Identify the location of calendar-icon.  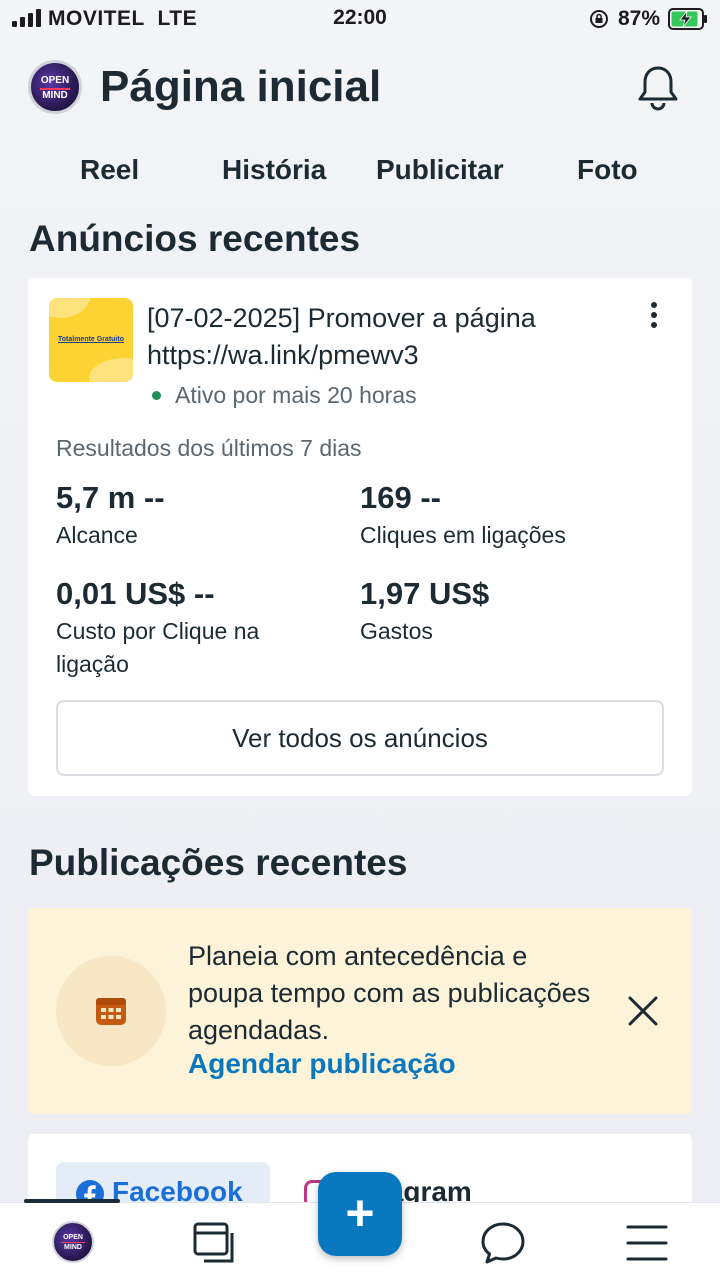
(111, 1011).